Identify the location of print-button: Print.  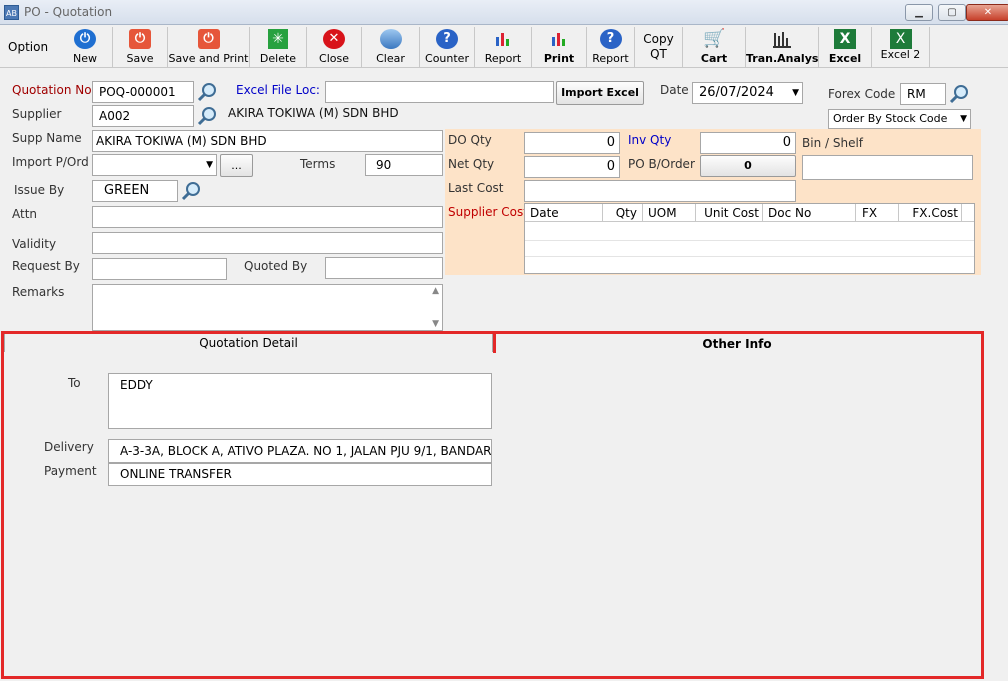
(559, 47).